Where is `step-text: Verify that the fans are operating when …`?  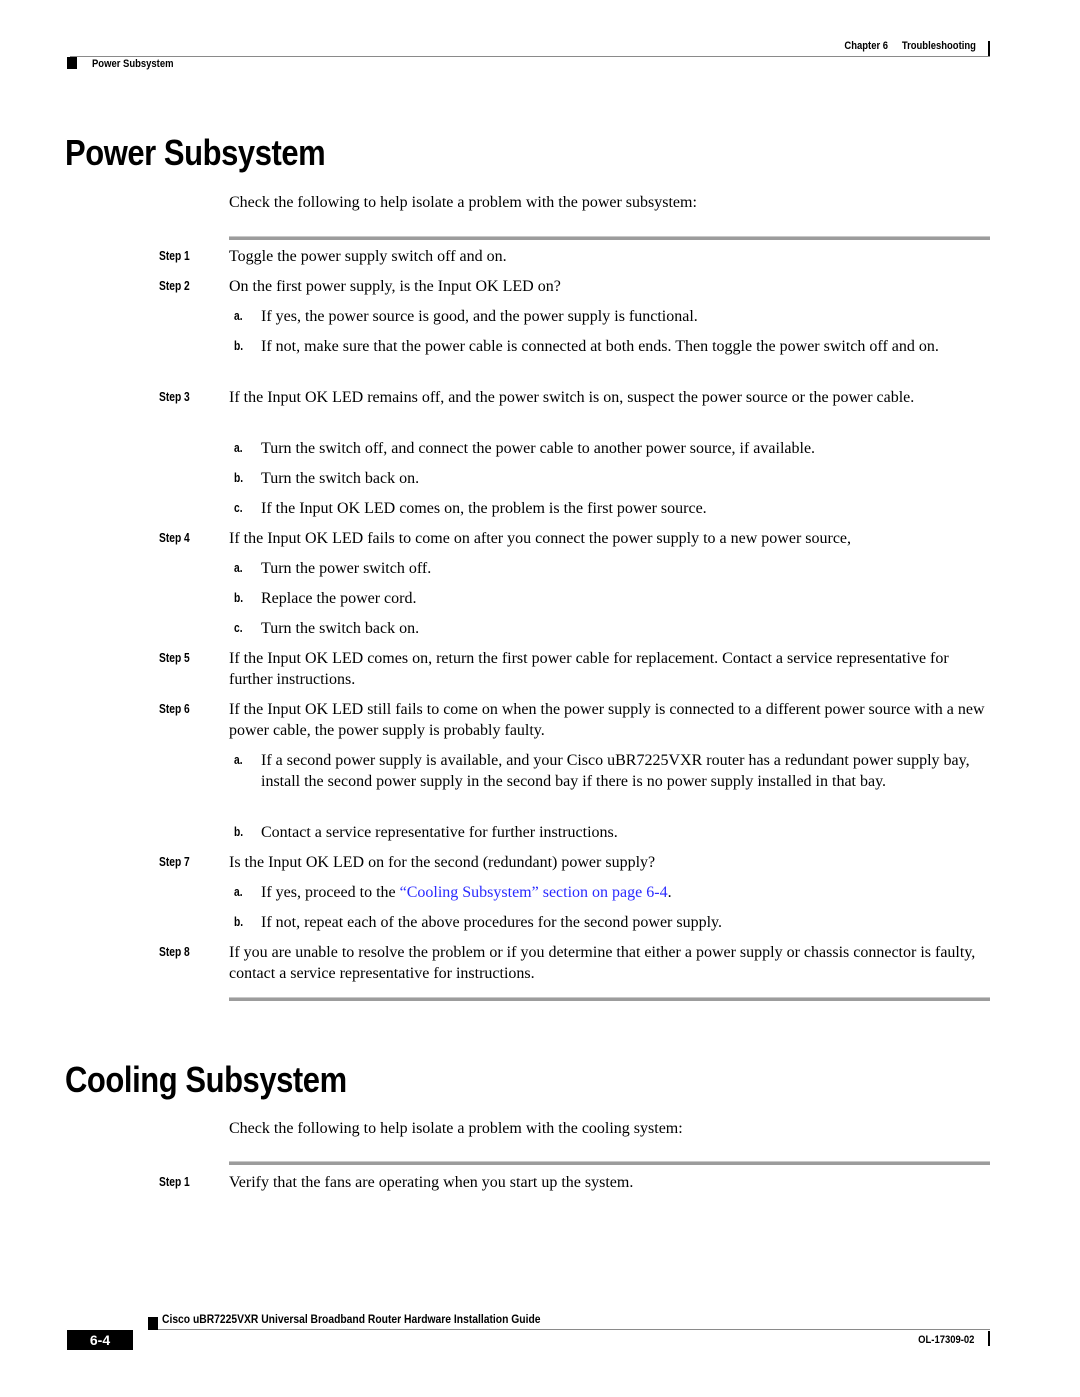
step-text: Verify that the fans are operating when … is located at coordinates (431, 1182).